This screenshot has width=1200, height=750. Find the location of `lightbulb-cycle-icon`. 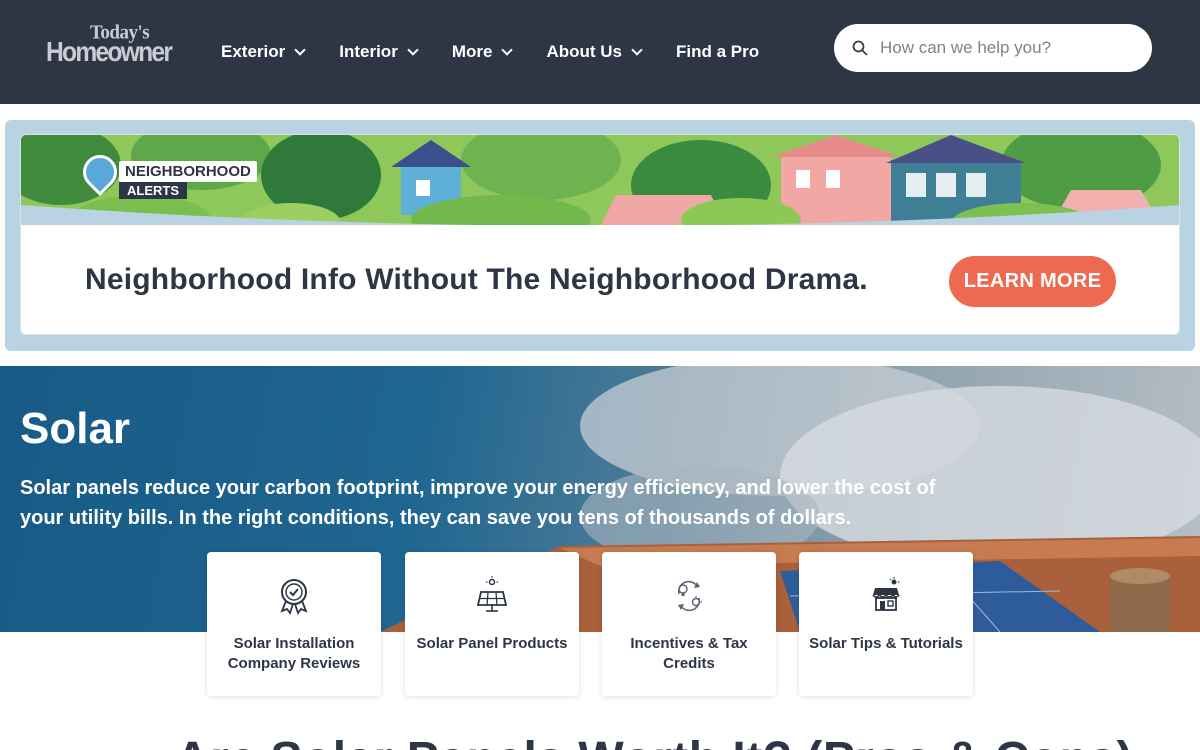

lightbulb-cycle-icon is located at coordinates (689, 596).